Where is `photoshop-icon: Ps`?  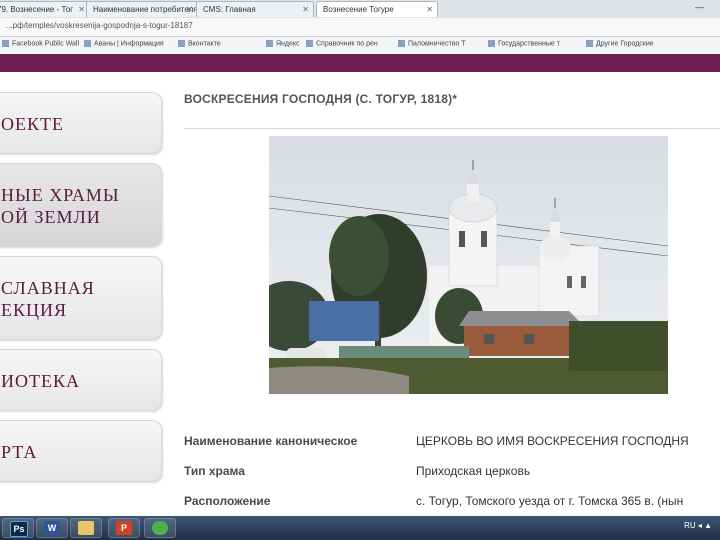 photoshop-icon: Ps is located at coordinates (19, 529).